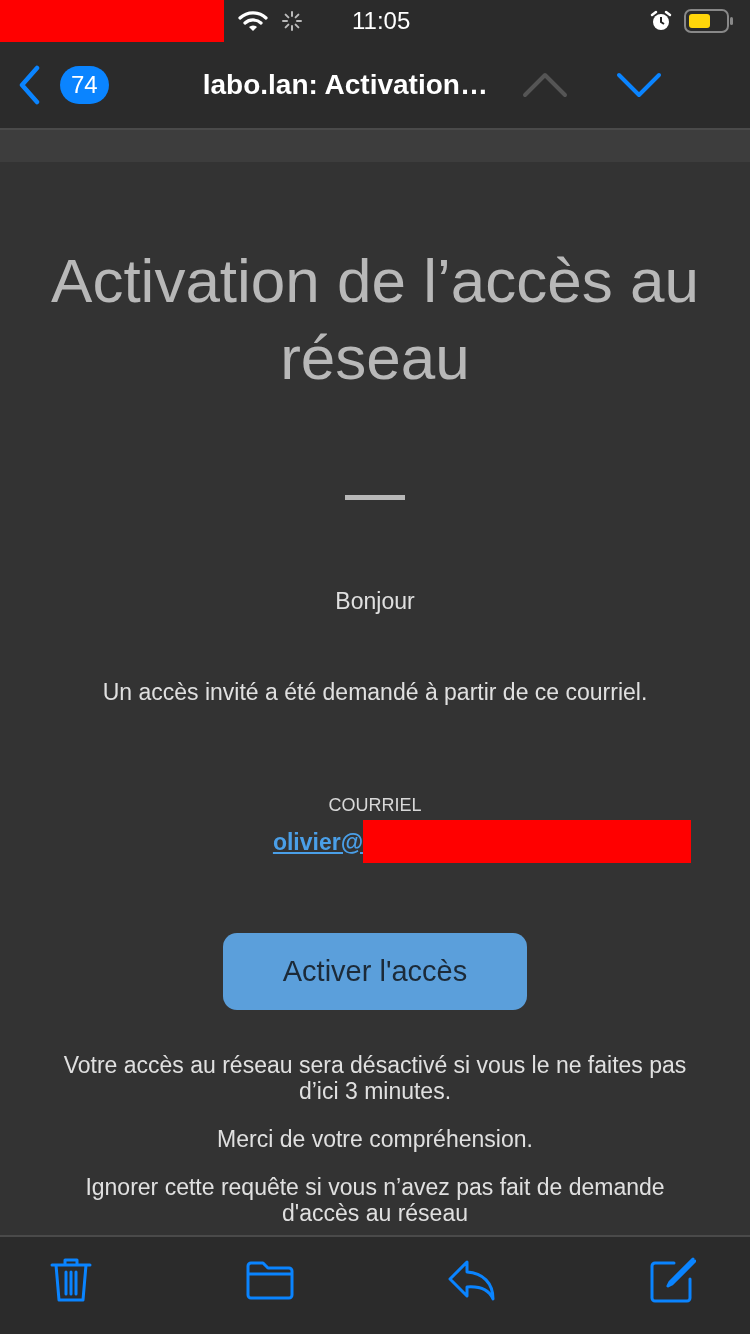 The width and height of the screenshot is (750, 1334). I want to click on folder-icon, so click(269, 1279).